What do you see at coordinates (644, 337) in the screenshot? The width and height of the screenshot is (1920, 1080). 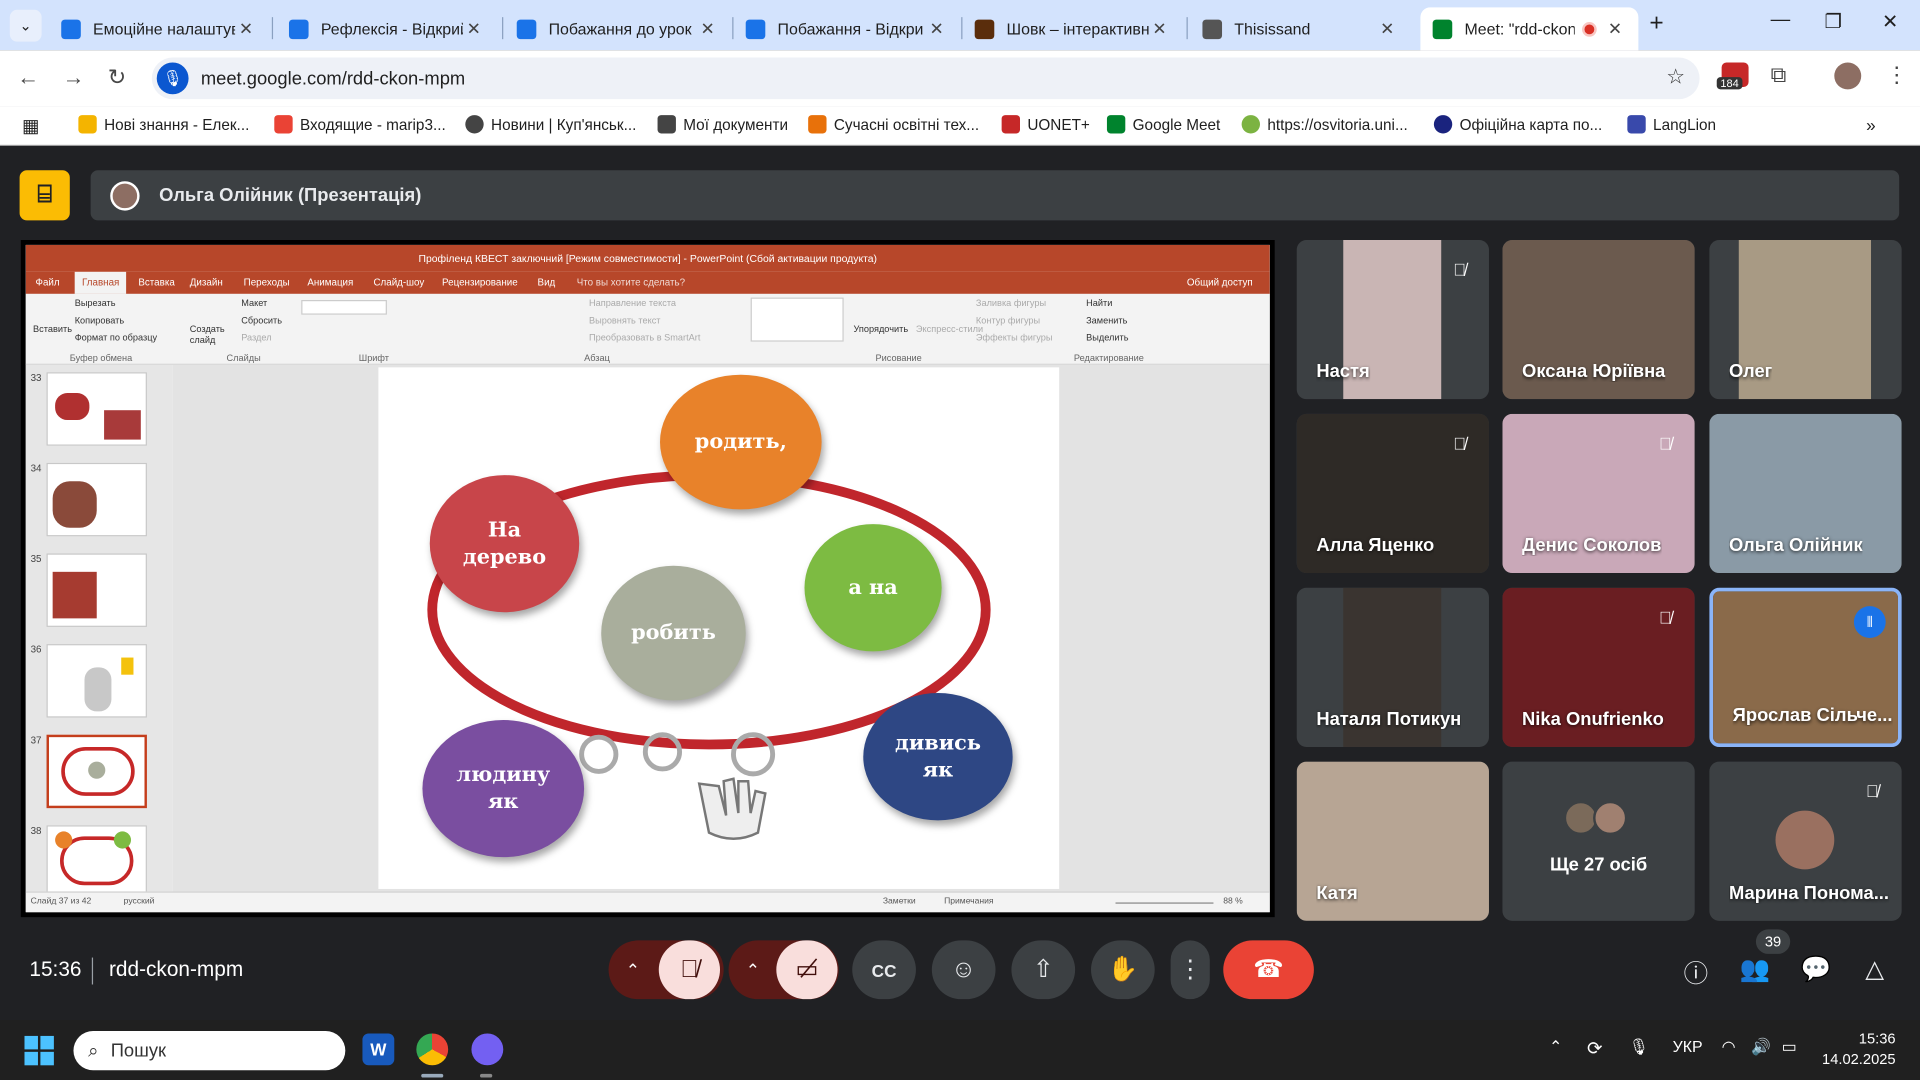 I see `ppt-smartart: Преобразовать в SmartArt` at bounding box center [644, 337].